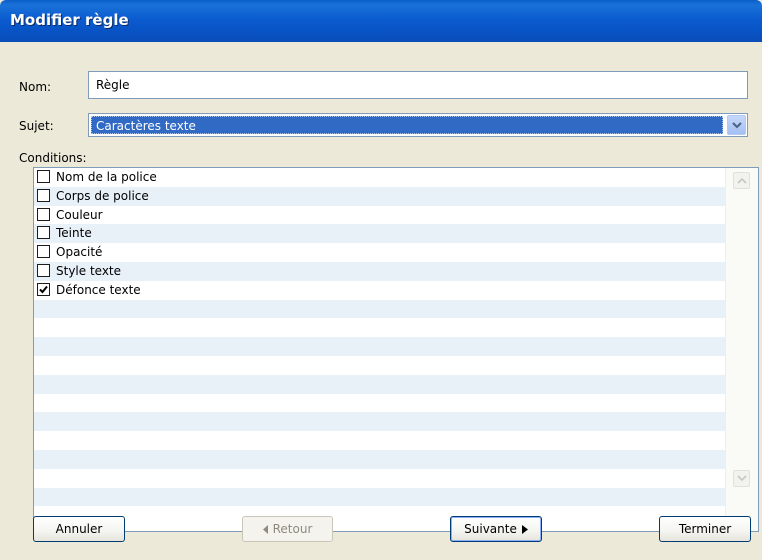  I want to click on next-button: Suivante, so click(496, 529).